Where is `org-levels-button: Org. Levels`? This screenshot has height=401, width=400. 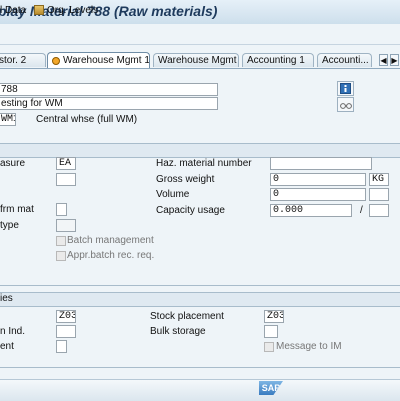
org-levels-button: Org. Levels is located at coordinates (66, 10).